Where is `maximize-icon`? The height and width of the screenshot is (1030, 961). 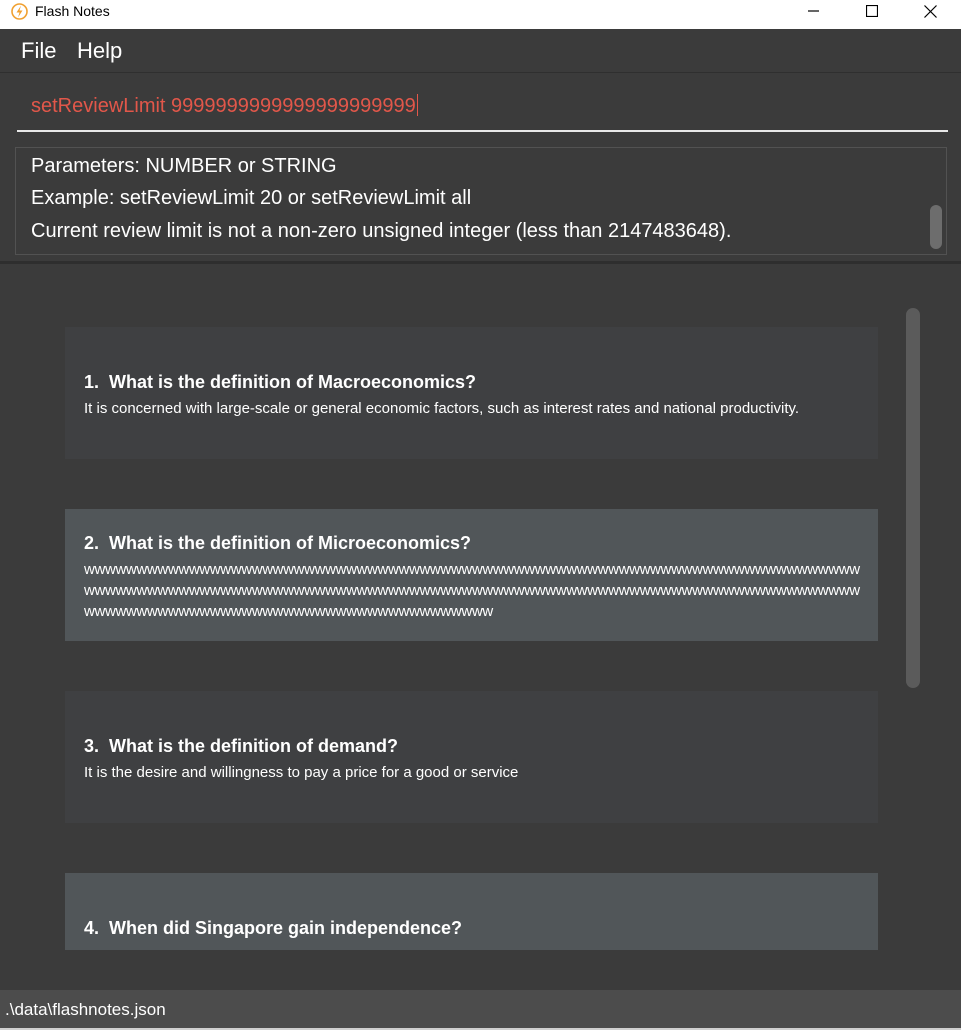 maximize-icon is located at coordinates (872, 11).